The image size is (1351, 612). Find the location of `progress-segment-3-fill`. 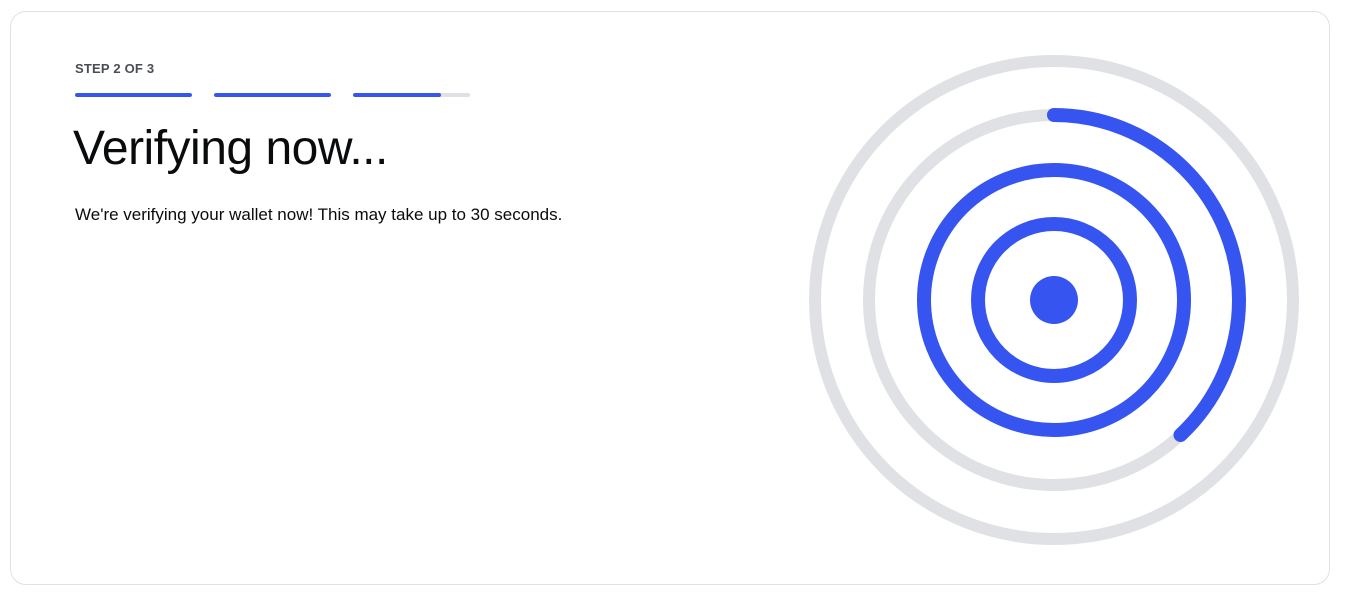

progress-segment-3-fill is located at coordinates (397, 95).